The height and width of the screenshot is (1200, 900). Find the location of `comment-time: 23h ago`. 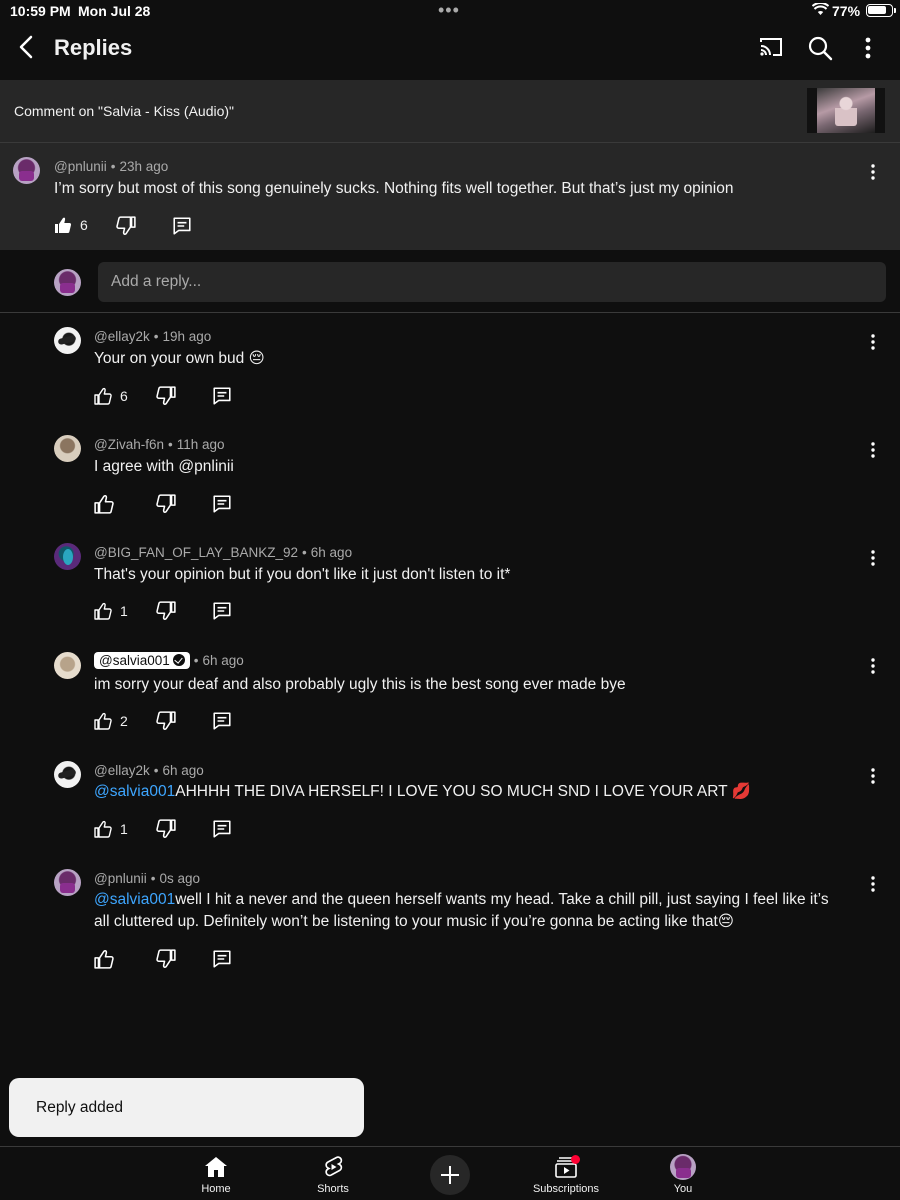

comment-time: 23h ago is located at coordinates (144, 166).